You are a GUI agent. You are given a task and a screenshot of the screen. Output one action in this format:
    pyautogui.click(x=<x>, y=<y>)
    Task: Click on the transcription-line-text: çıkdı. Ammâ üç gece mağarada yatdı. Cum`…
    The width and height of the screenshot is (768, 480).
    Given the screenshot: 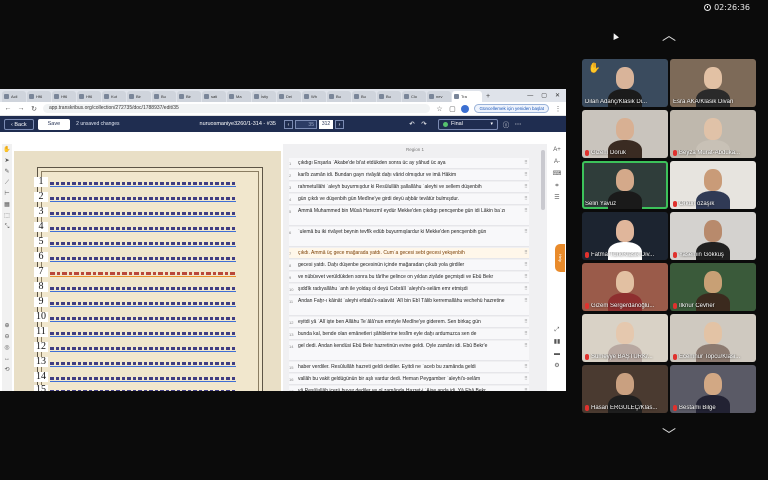 What is the action you would take?
    pyautogui.click(x=410, y=253)
    